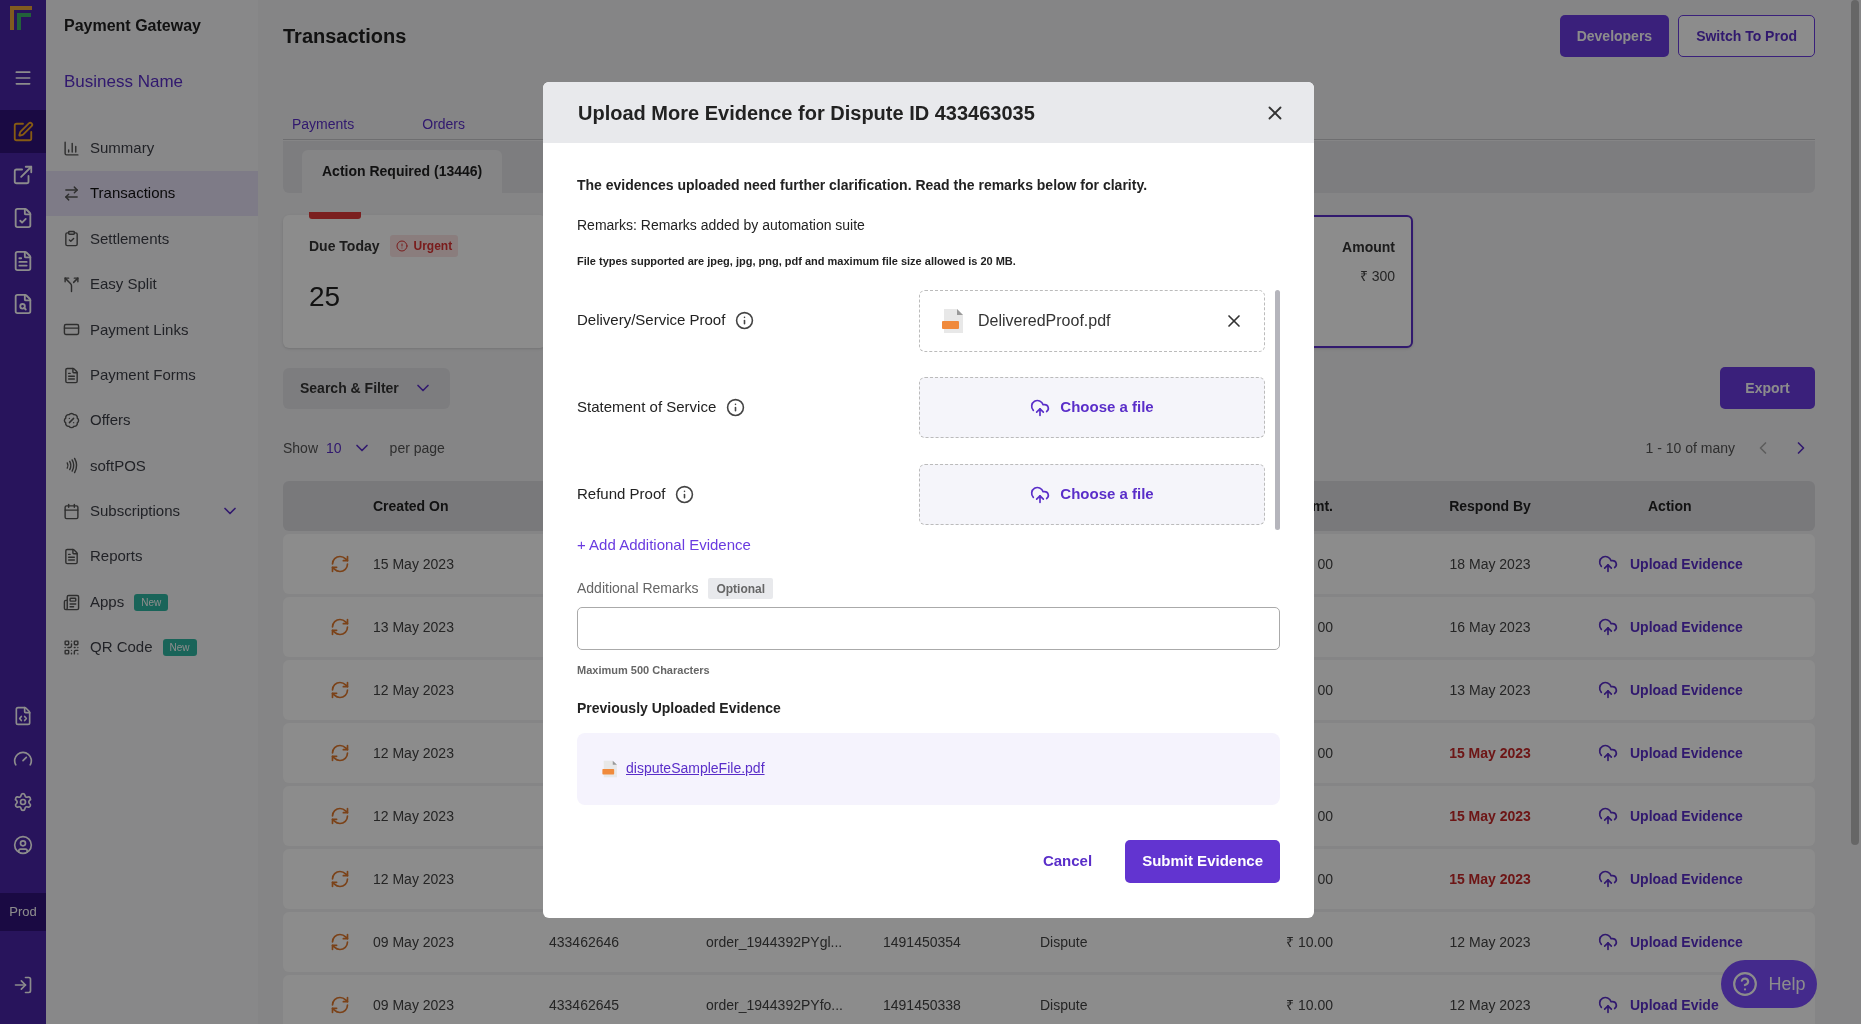 The width and height of the screenshot is (1861, 1024). Describe the element at coordinates (344, 246) in the screenshot. I see `card-title: Due Today` at that location.